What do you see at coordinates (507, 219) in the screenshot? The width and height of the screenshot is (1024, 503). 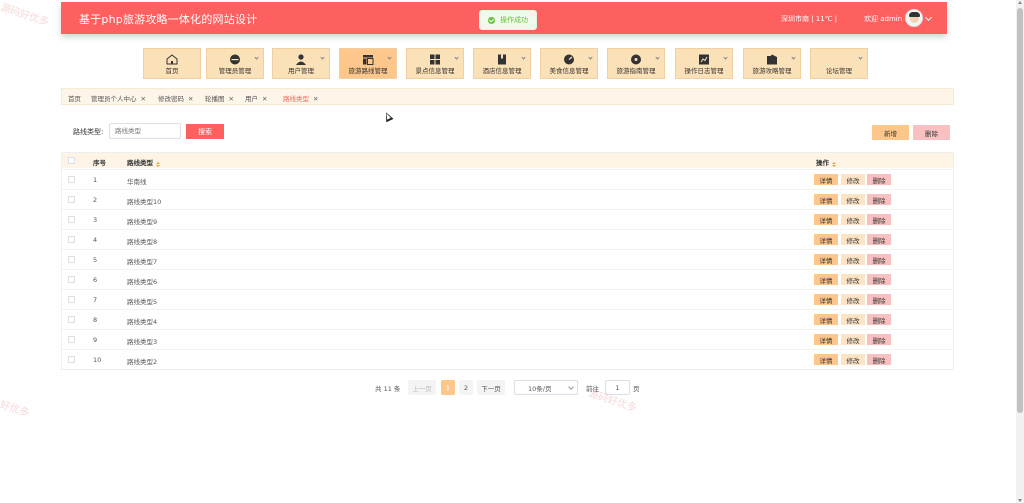 I see `table-row: 3 路线类型9 详情 修改 删除` at bounding box center [507, 219].